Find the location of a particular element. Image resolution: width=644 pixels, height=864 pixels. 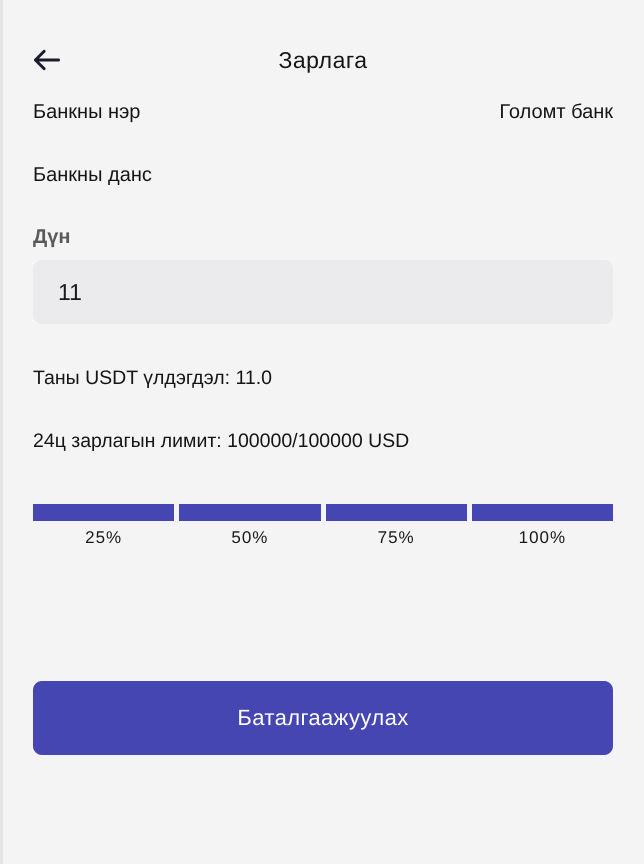

amount-field: 11 is located at coordinates (323, 292).